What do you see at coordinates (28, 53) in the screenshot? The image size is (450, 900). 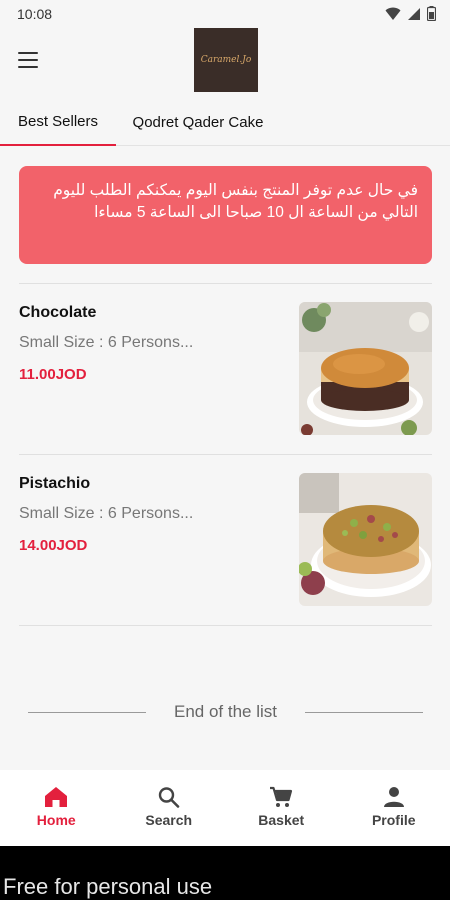 I see `menu-icon` at bounding box center [28, 53].